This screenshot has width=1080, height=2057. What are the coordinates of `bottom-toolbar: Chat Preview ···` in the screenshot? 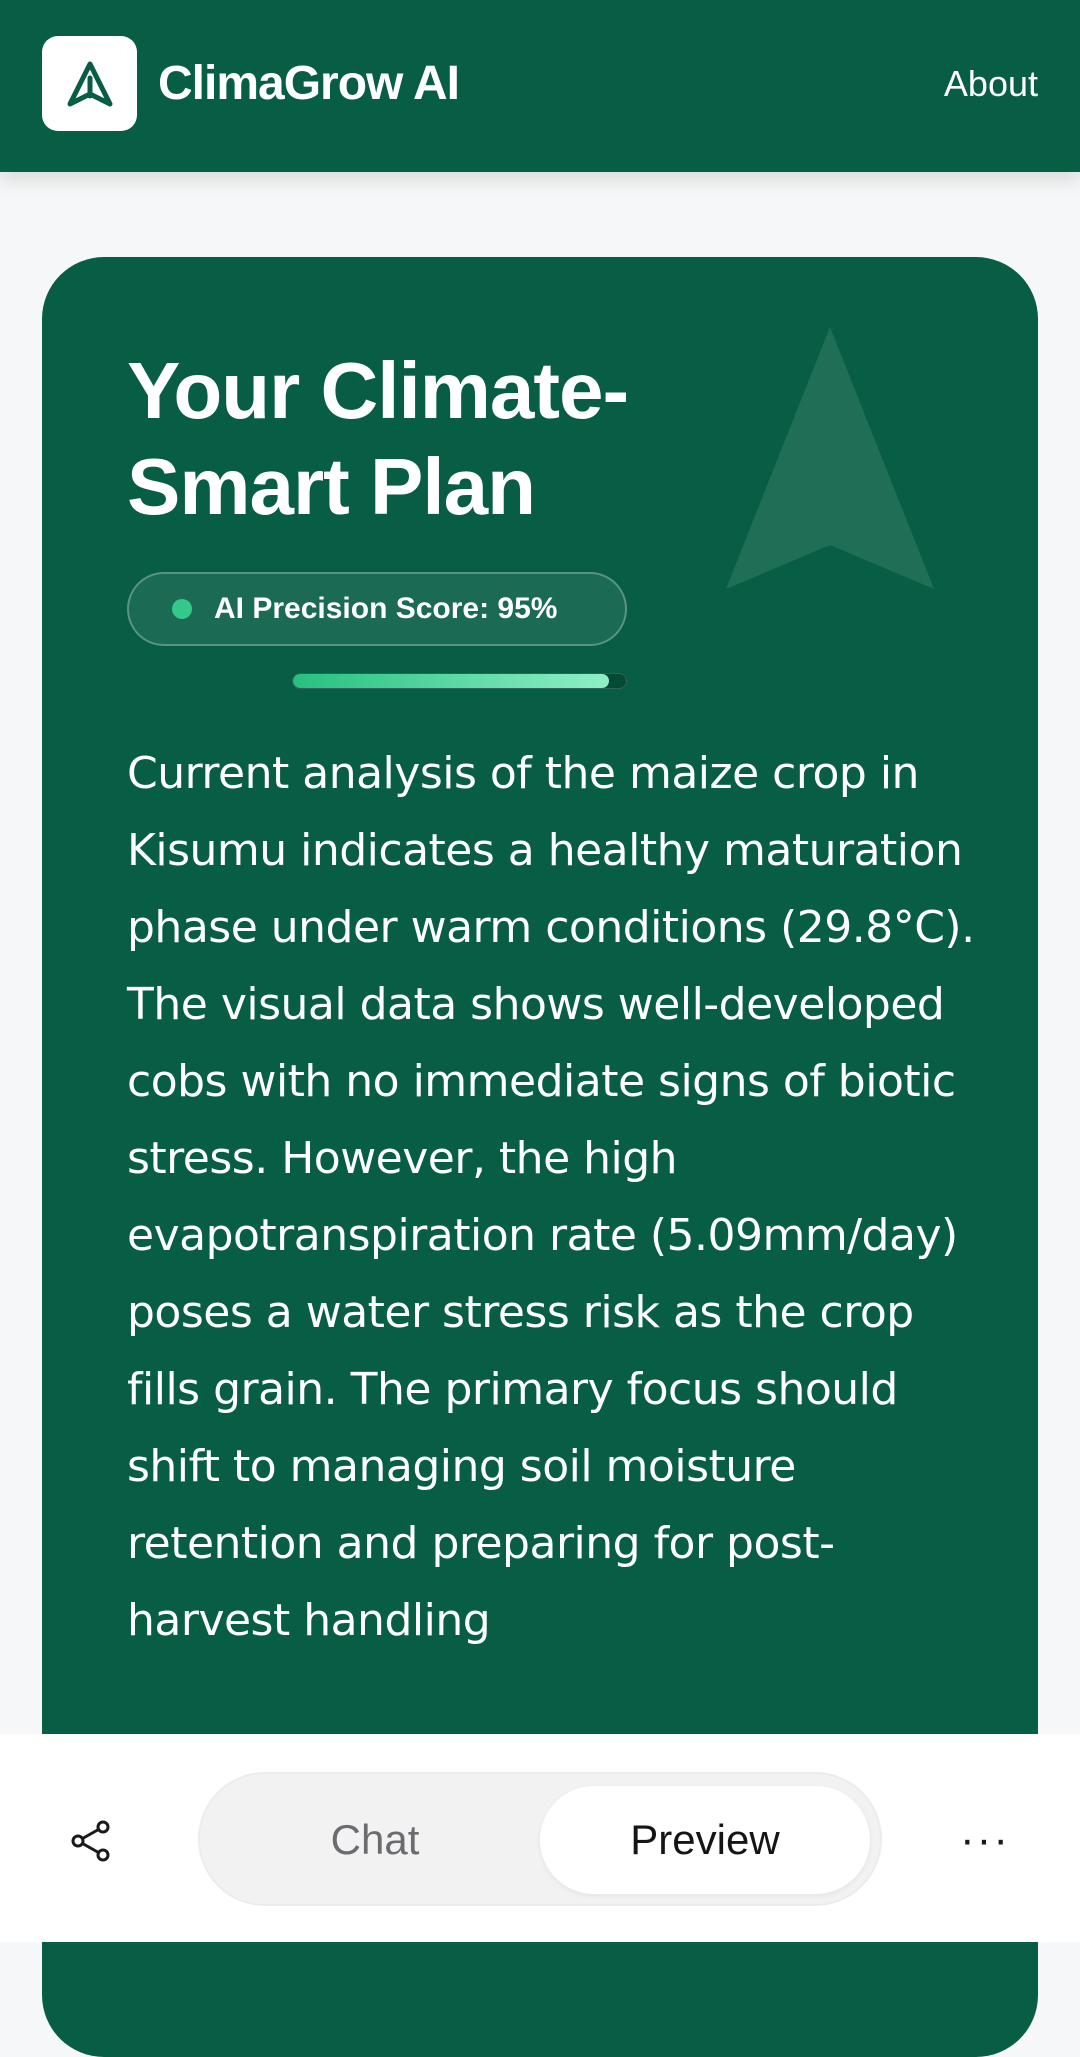 It's located at (540, 1838).